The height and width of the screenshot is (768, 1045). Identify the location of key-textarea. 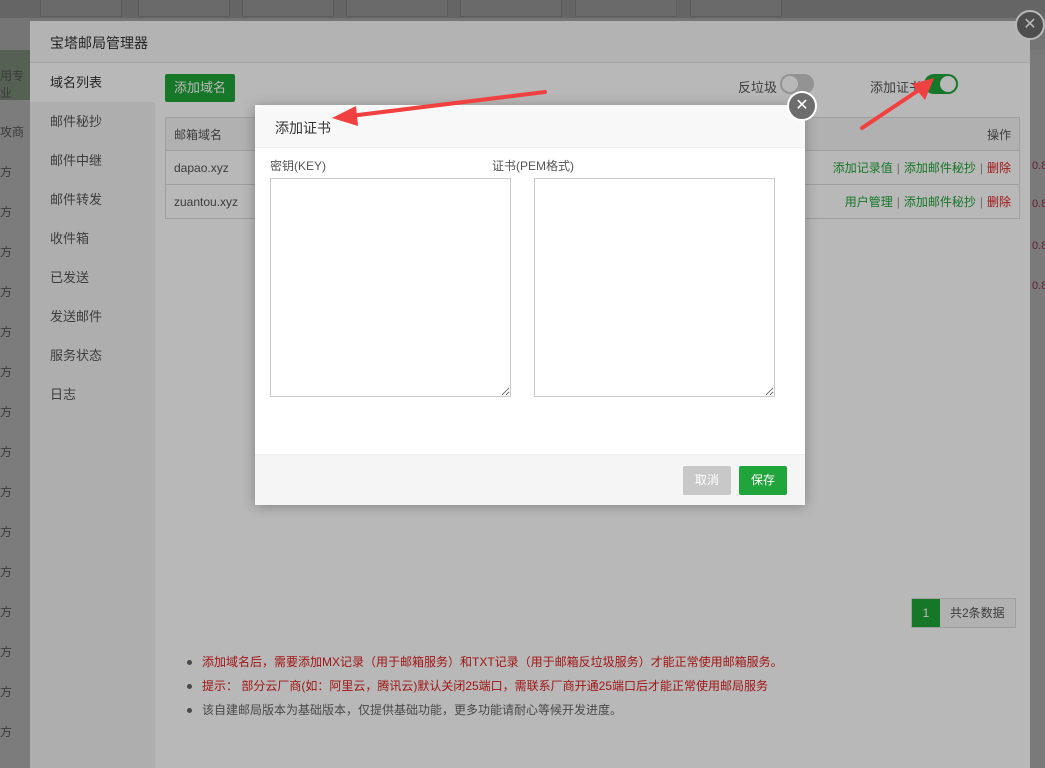
(390, 287).